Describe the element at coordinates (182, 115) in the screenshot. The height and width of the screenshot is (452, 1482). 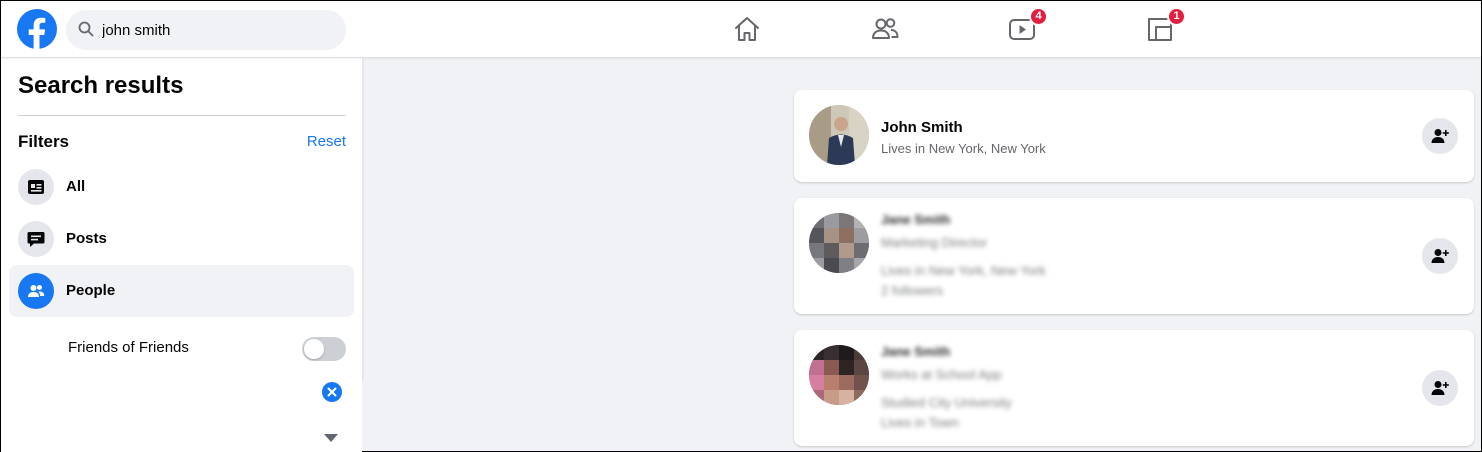
I see `divider` at that location.